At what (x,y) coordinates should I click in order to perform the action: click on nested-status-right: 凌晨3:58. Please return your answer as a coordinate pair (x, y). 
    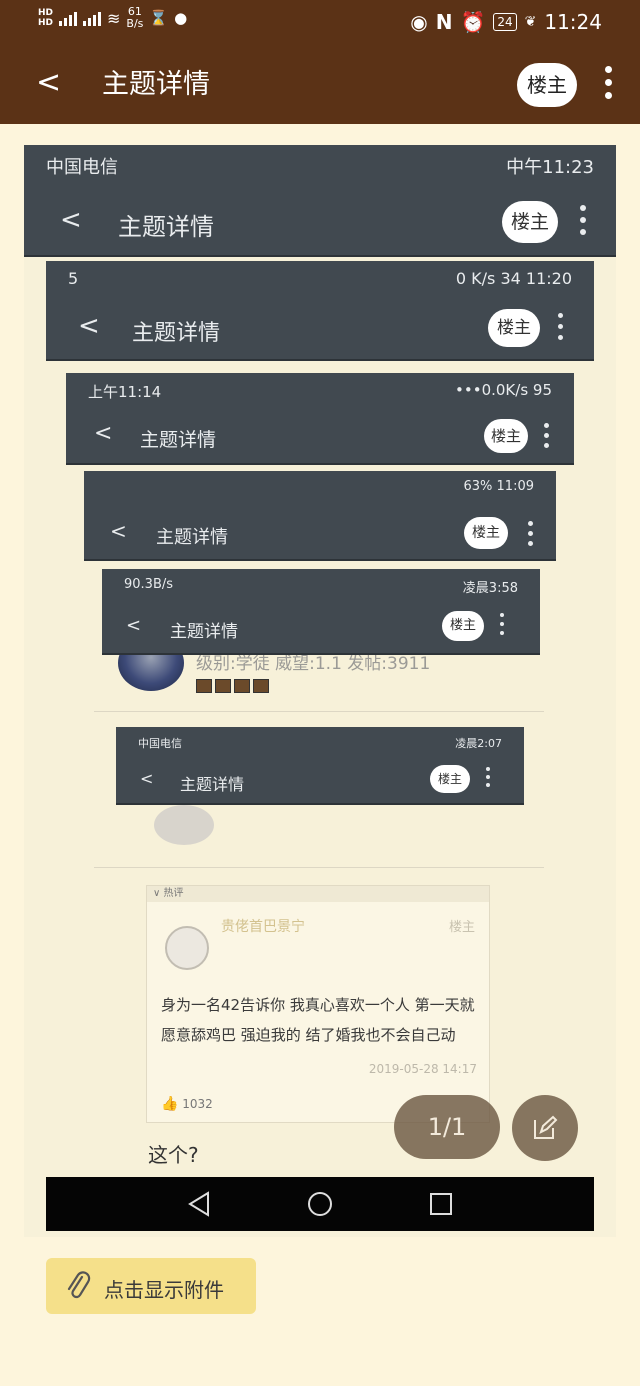
    Looking at the image, I should click on (490, 588).